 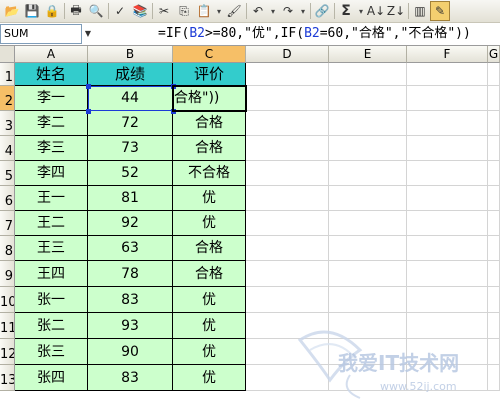 I want to click on column-header-g: G, so click(x=494, y=54).